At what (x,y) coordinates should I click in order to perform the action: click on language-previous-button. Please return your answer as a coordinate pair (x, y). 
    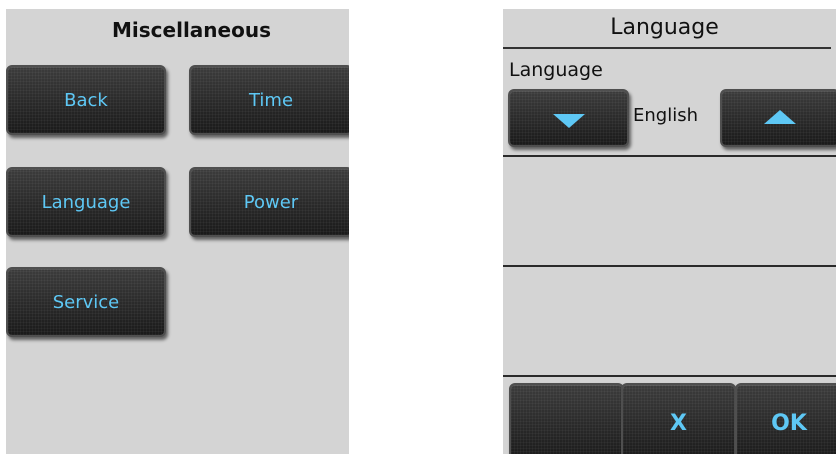
    Looking at the image, I should click on (568, 118).